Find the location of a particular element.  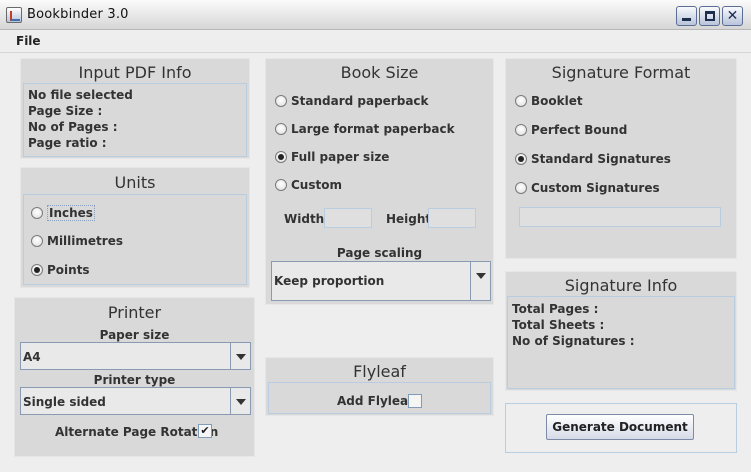

book-size-label-standard: Standard paperback is located at coordinates (360, 101).